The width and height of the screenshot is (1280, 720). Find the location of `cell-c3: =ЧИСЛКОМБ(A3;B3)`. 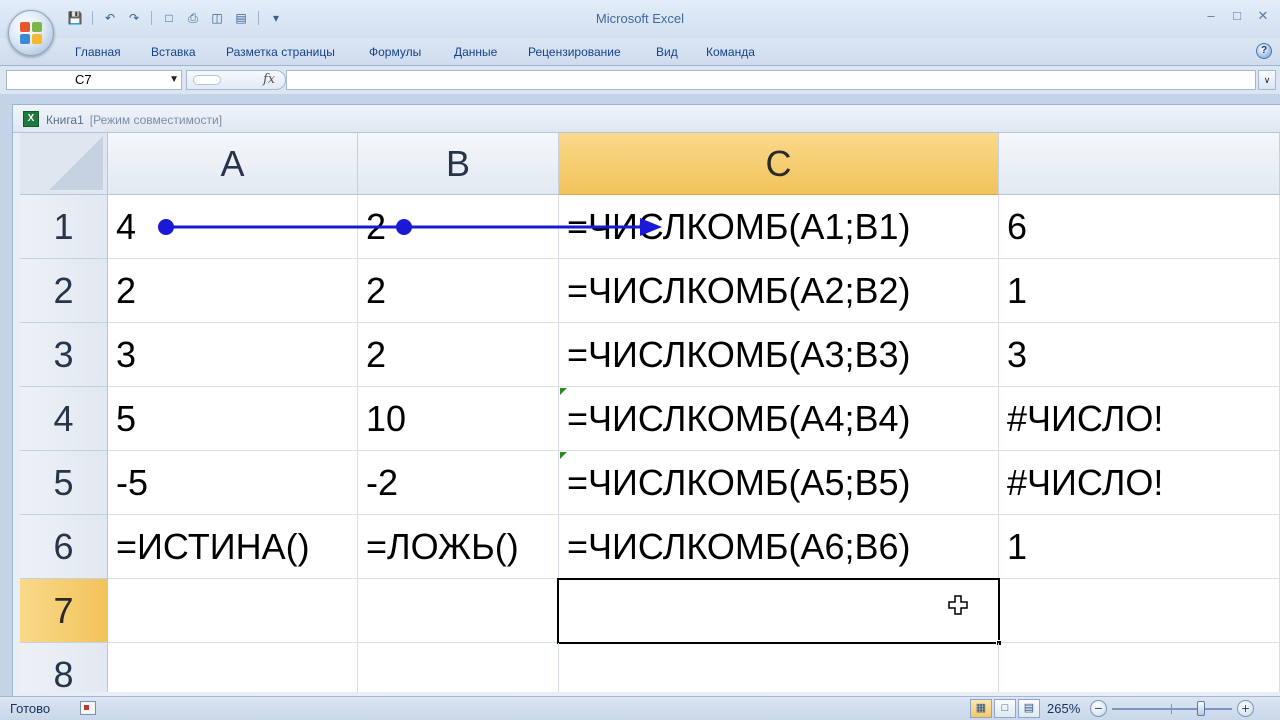

cell-c3: =ЧИСЛКОМБ(A3;B3) is located at coordinates (779, 355).